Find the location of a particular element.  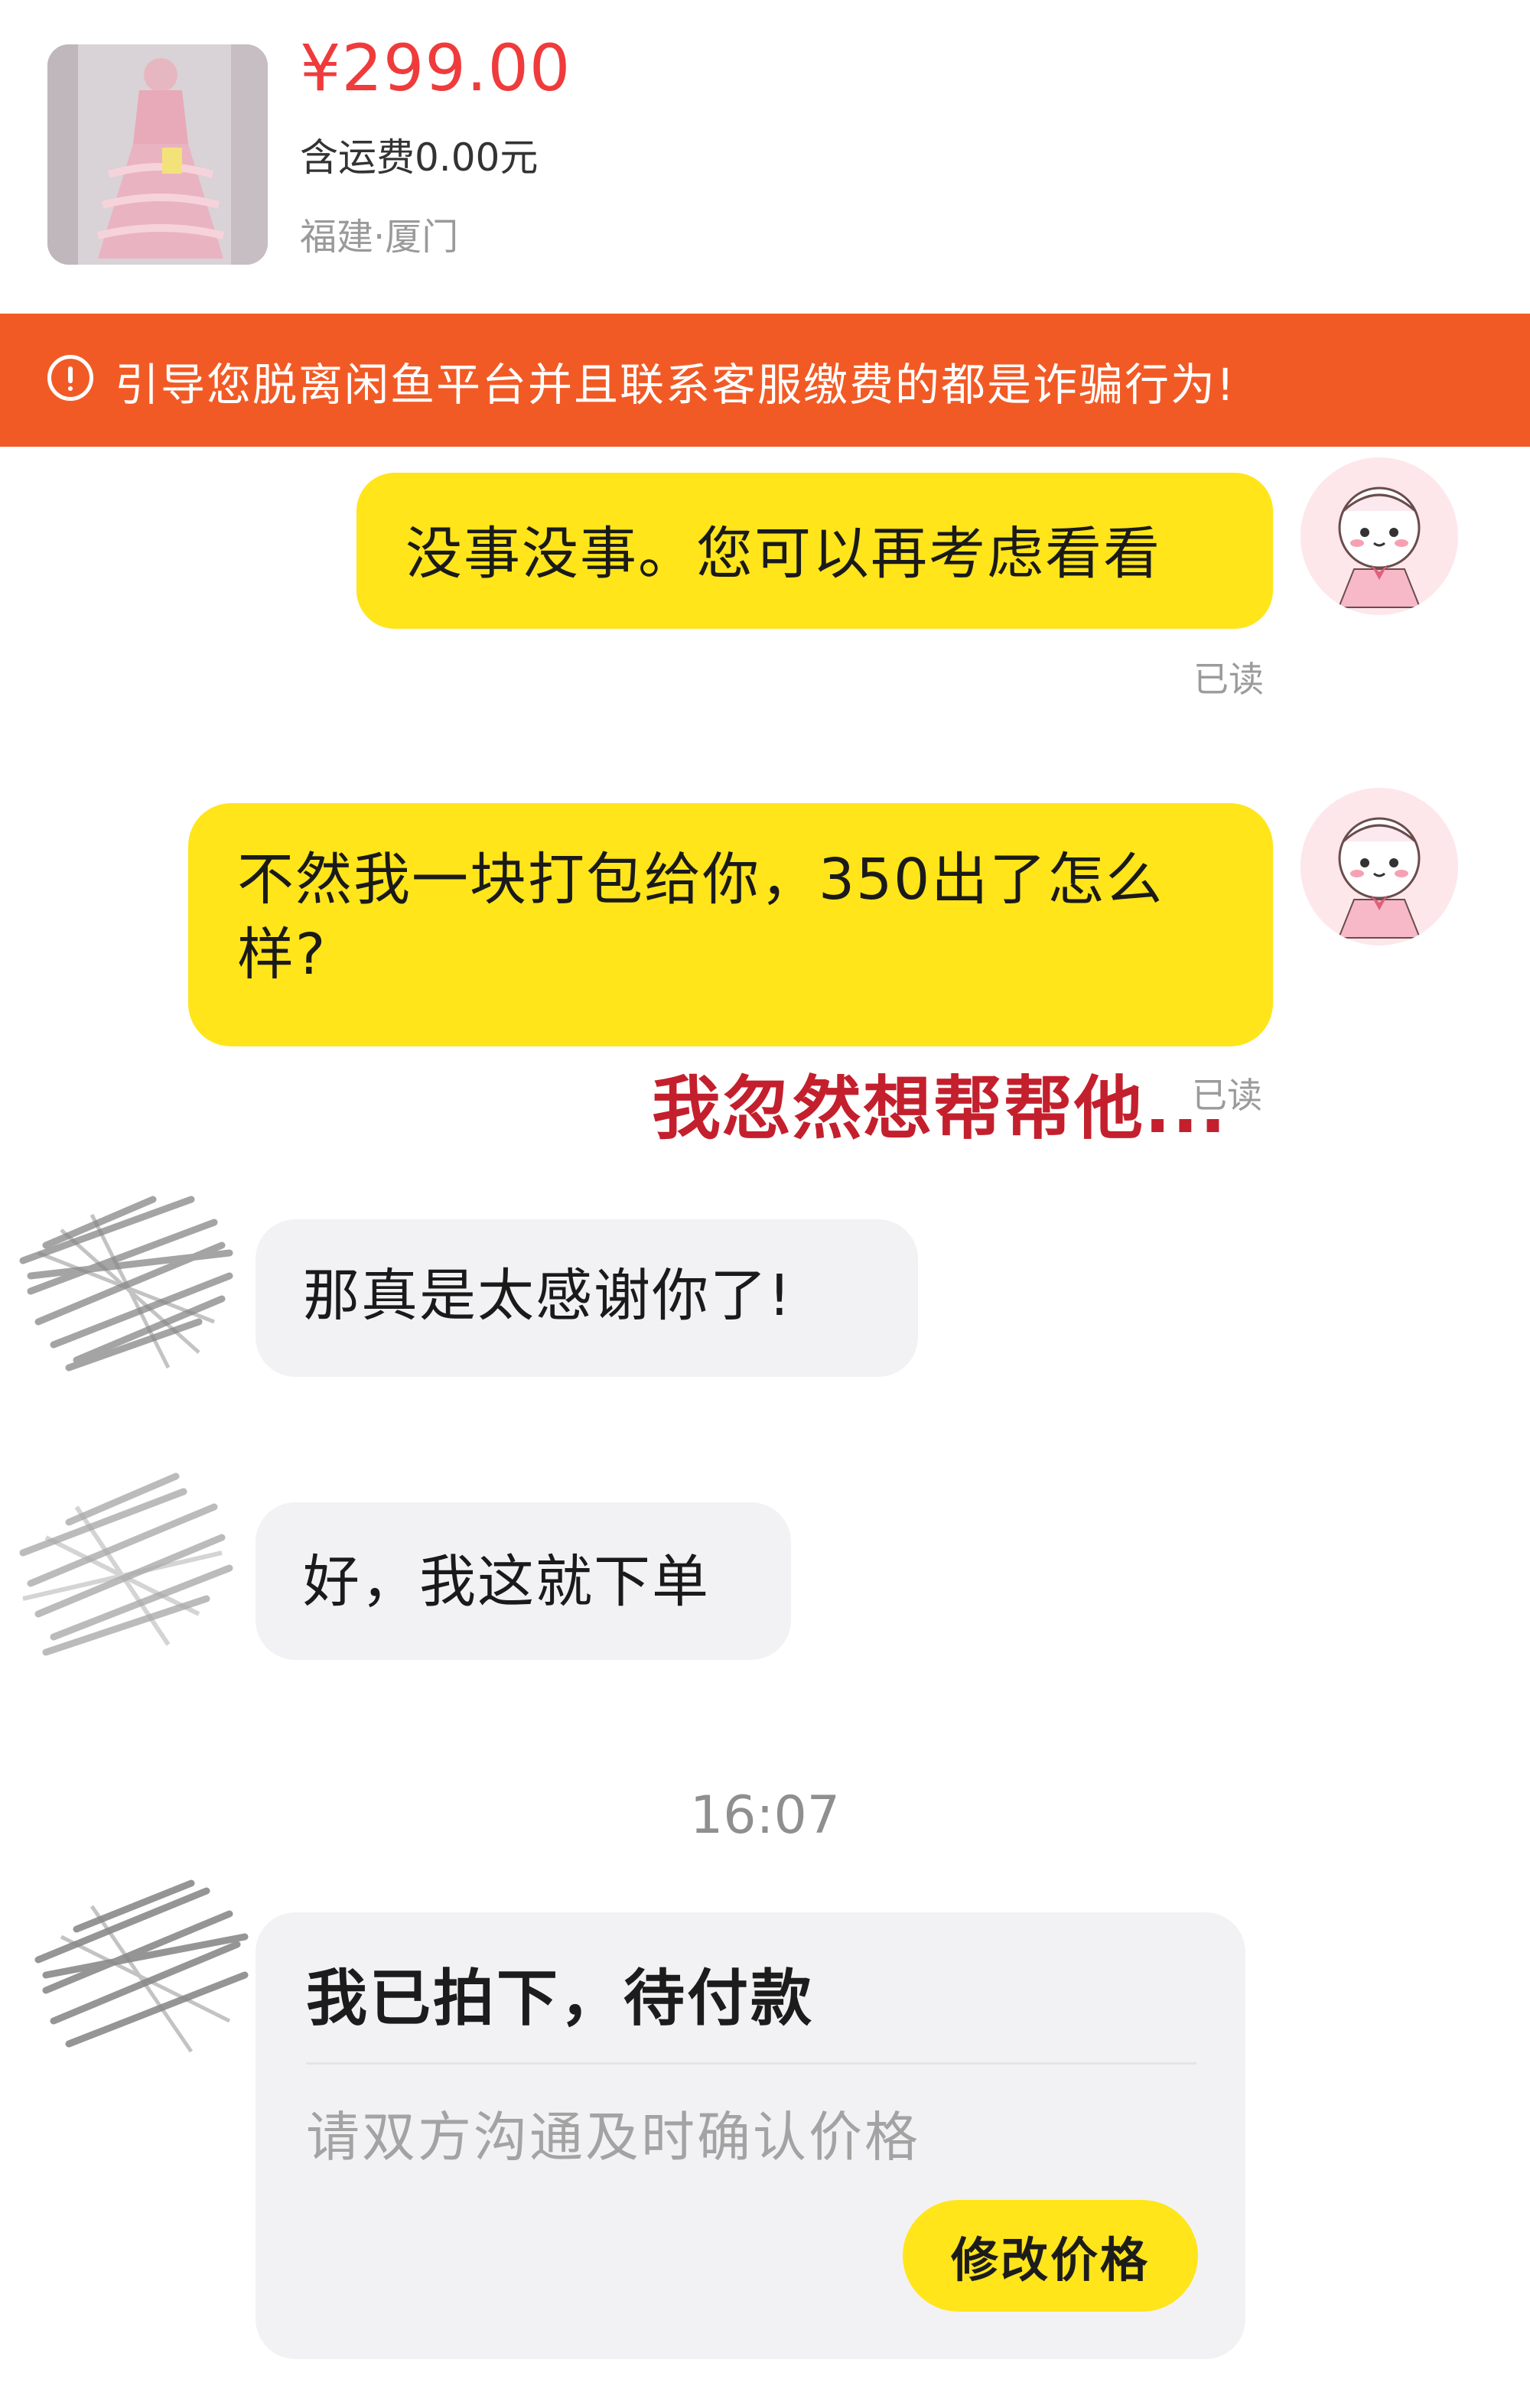

message-timestamp: 16:07 is located at coordinates (765, 1815).